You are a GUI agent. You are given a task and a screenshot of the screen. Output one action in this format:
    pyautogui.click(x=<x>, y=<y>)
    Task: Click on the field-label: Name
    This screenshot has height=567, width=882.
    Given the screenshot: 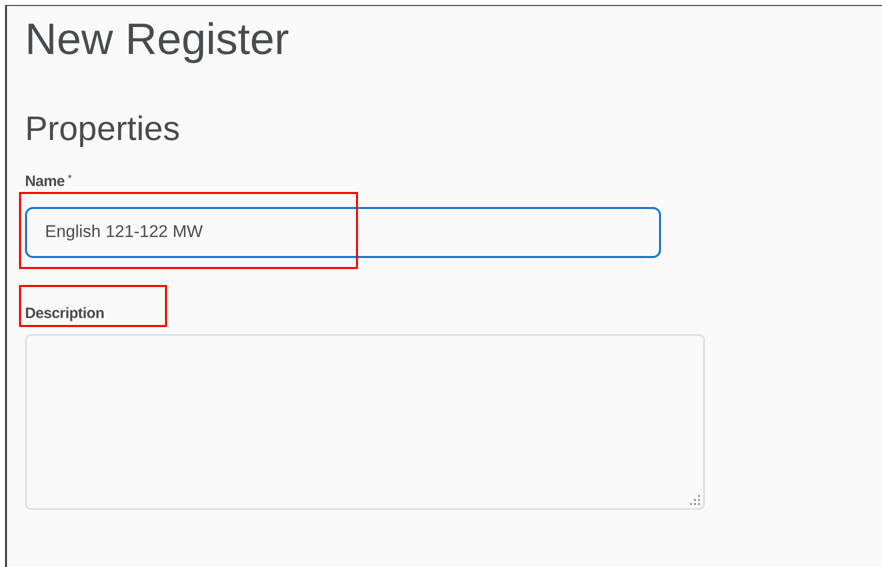 What is the action you would take?
    pyautogui.click(x=45, y=182)
    